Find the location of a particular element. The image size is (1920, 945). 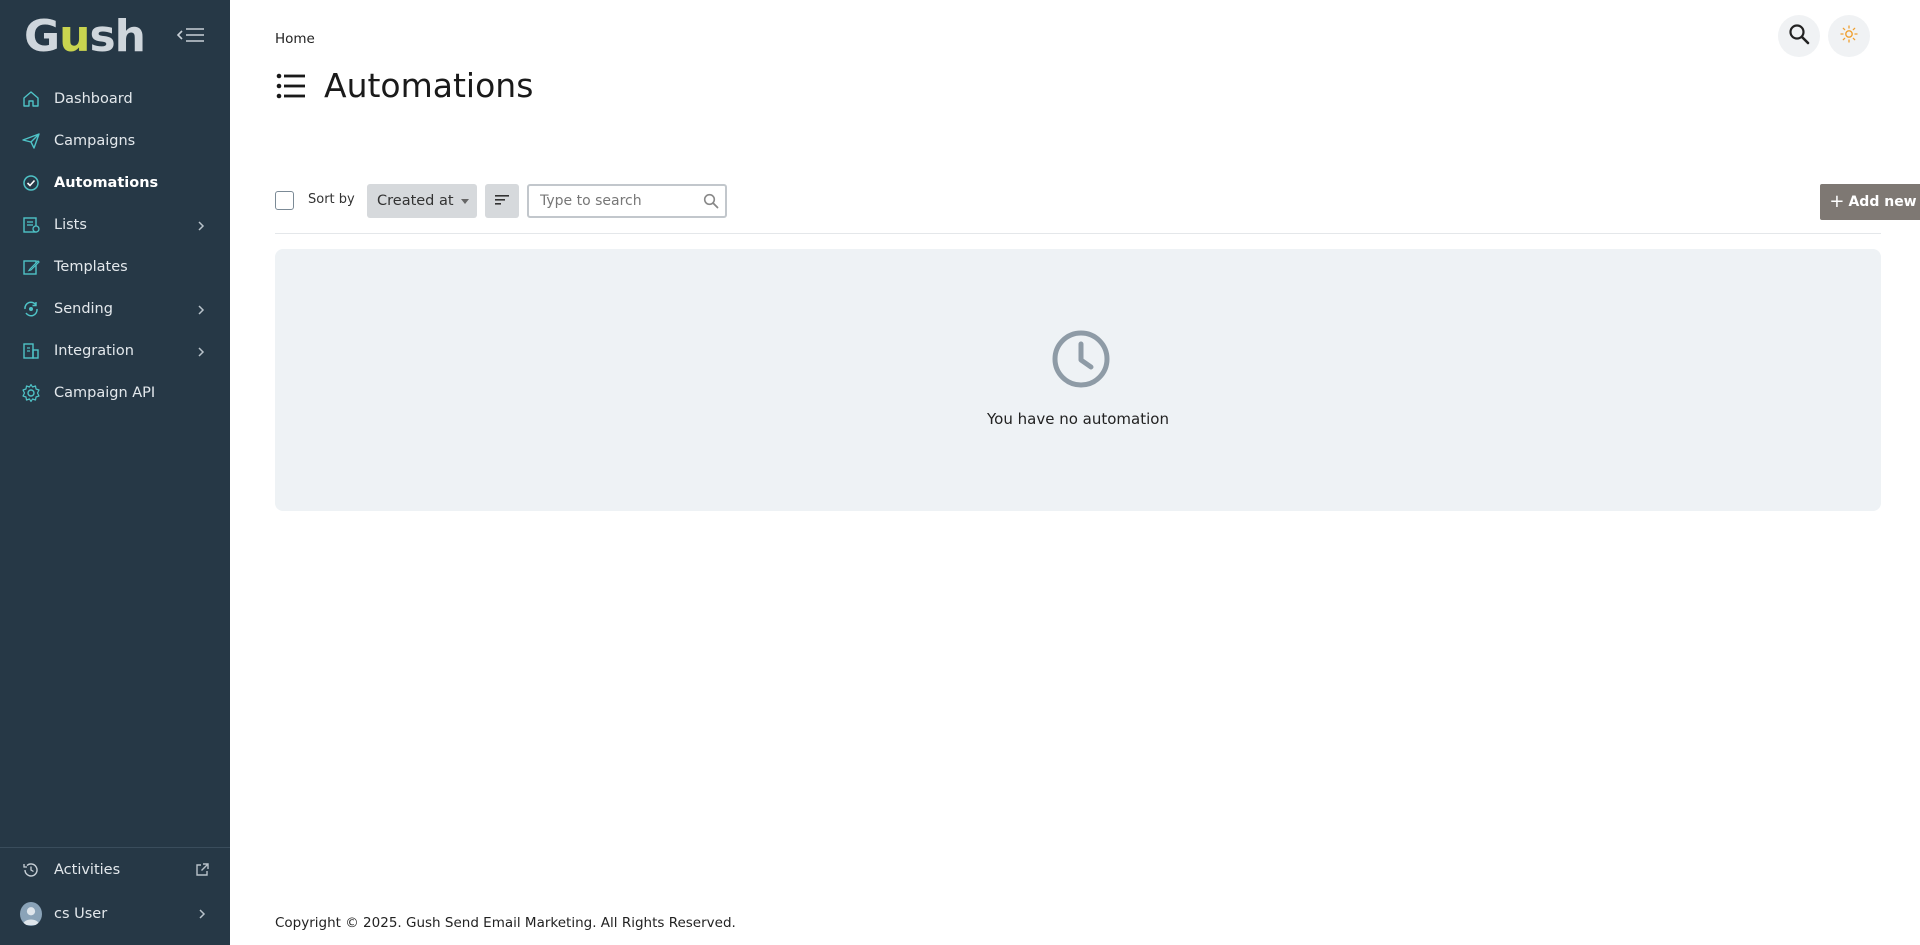

add-new-button: + Add new is located at coordinates (1870, 202).